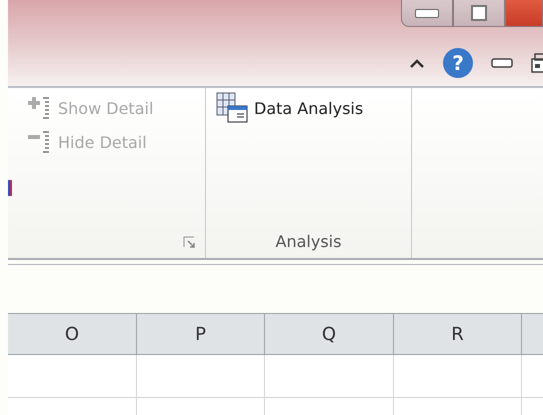 The width and height of the screenshot is (543, 415). I want to click on collapse-ribbon-icon, so click(417, 63).